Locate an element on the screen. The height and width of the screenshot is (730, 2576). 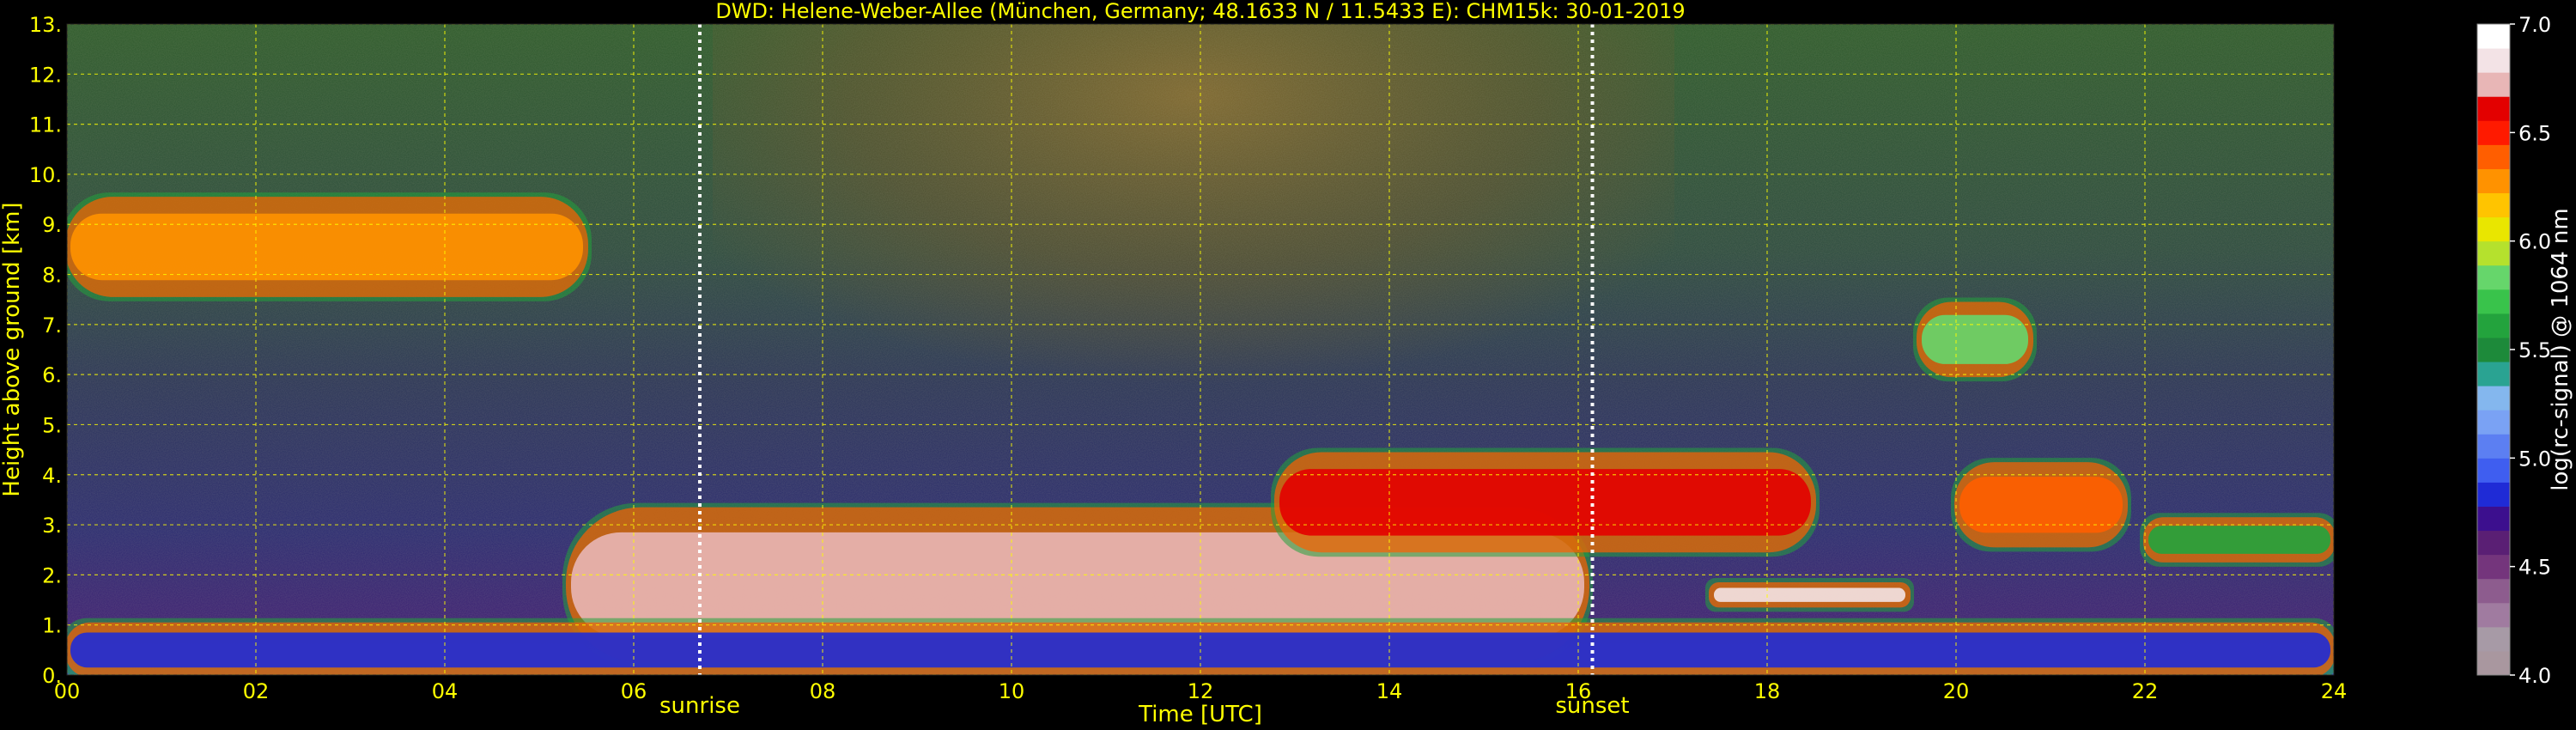
y-tick-label: 1. is located at coordinates (52, 626).